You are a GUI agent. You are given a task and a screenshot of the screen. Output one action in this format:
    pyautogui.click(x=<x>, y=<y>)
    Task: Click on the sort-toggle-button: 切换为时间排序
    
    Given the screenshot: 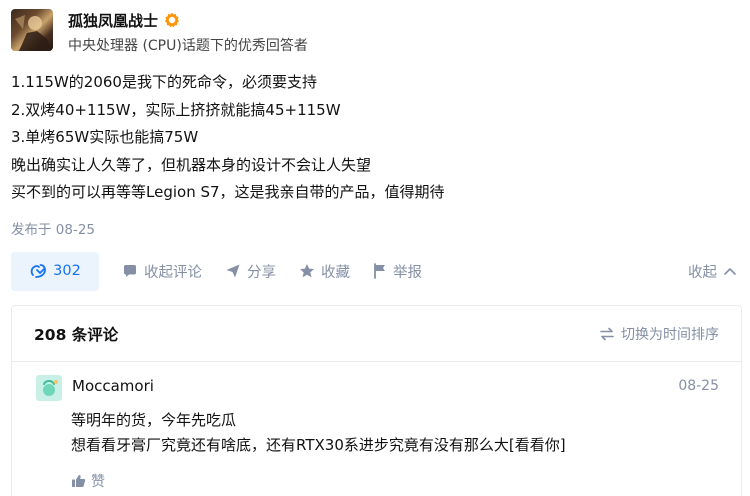 What is the action you would take?
    pyautogui.click(x=659, y=334)
    